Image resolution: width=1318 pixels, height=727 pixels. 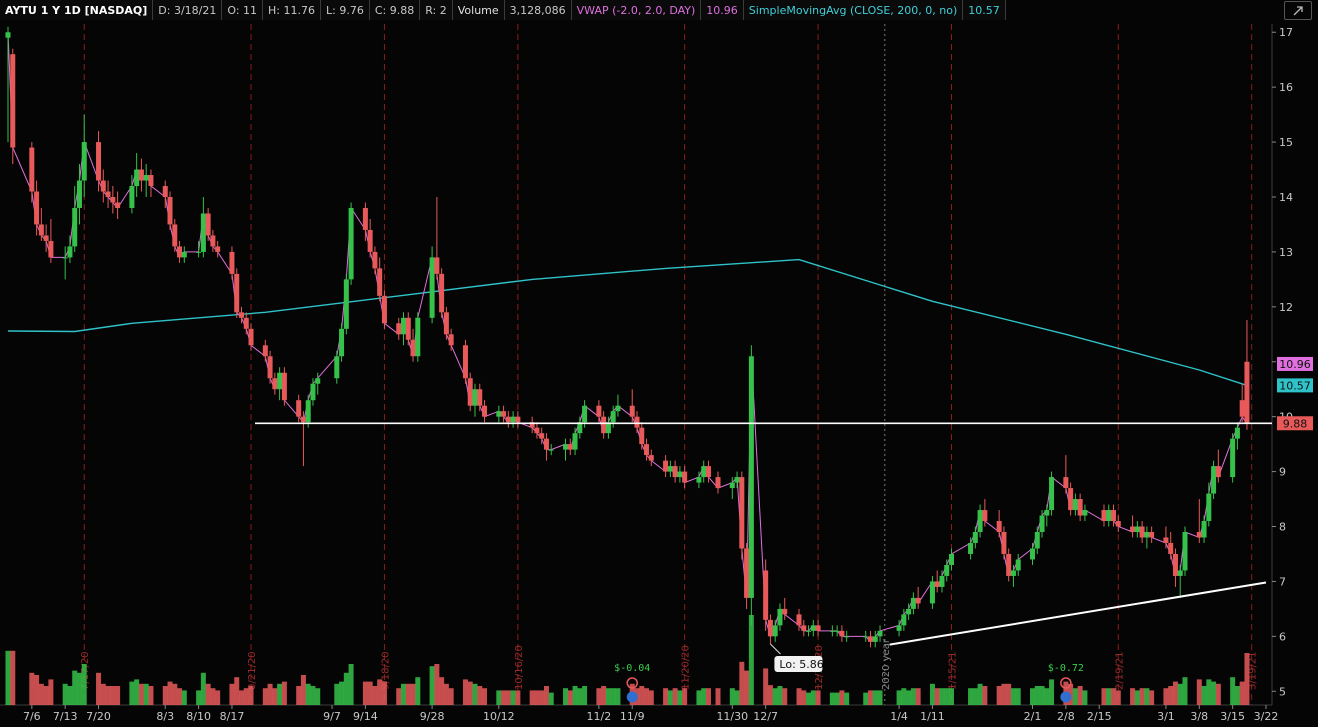 I want to click on y-tick-label: 12, so click(x=1286, y=307).